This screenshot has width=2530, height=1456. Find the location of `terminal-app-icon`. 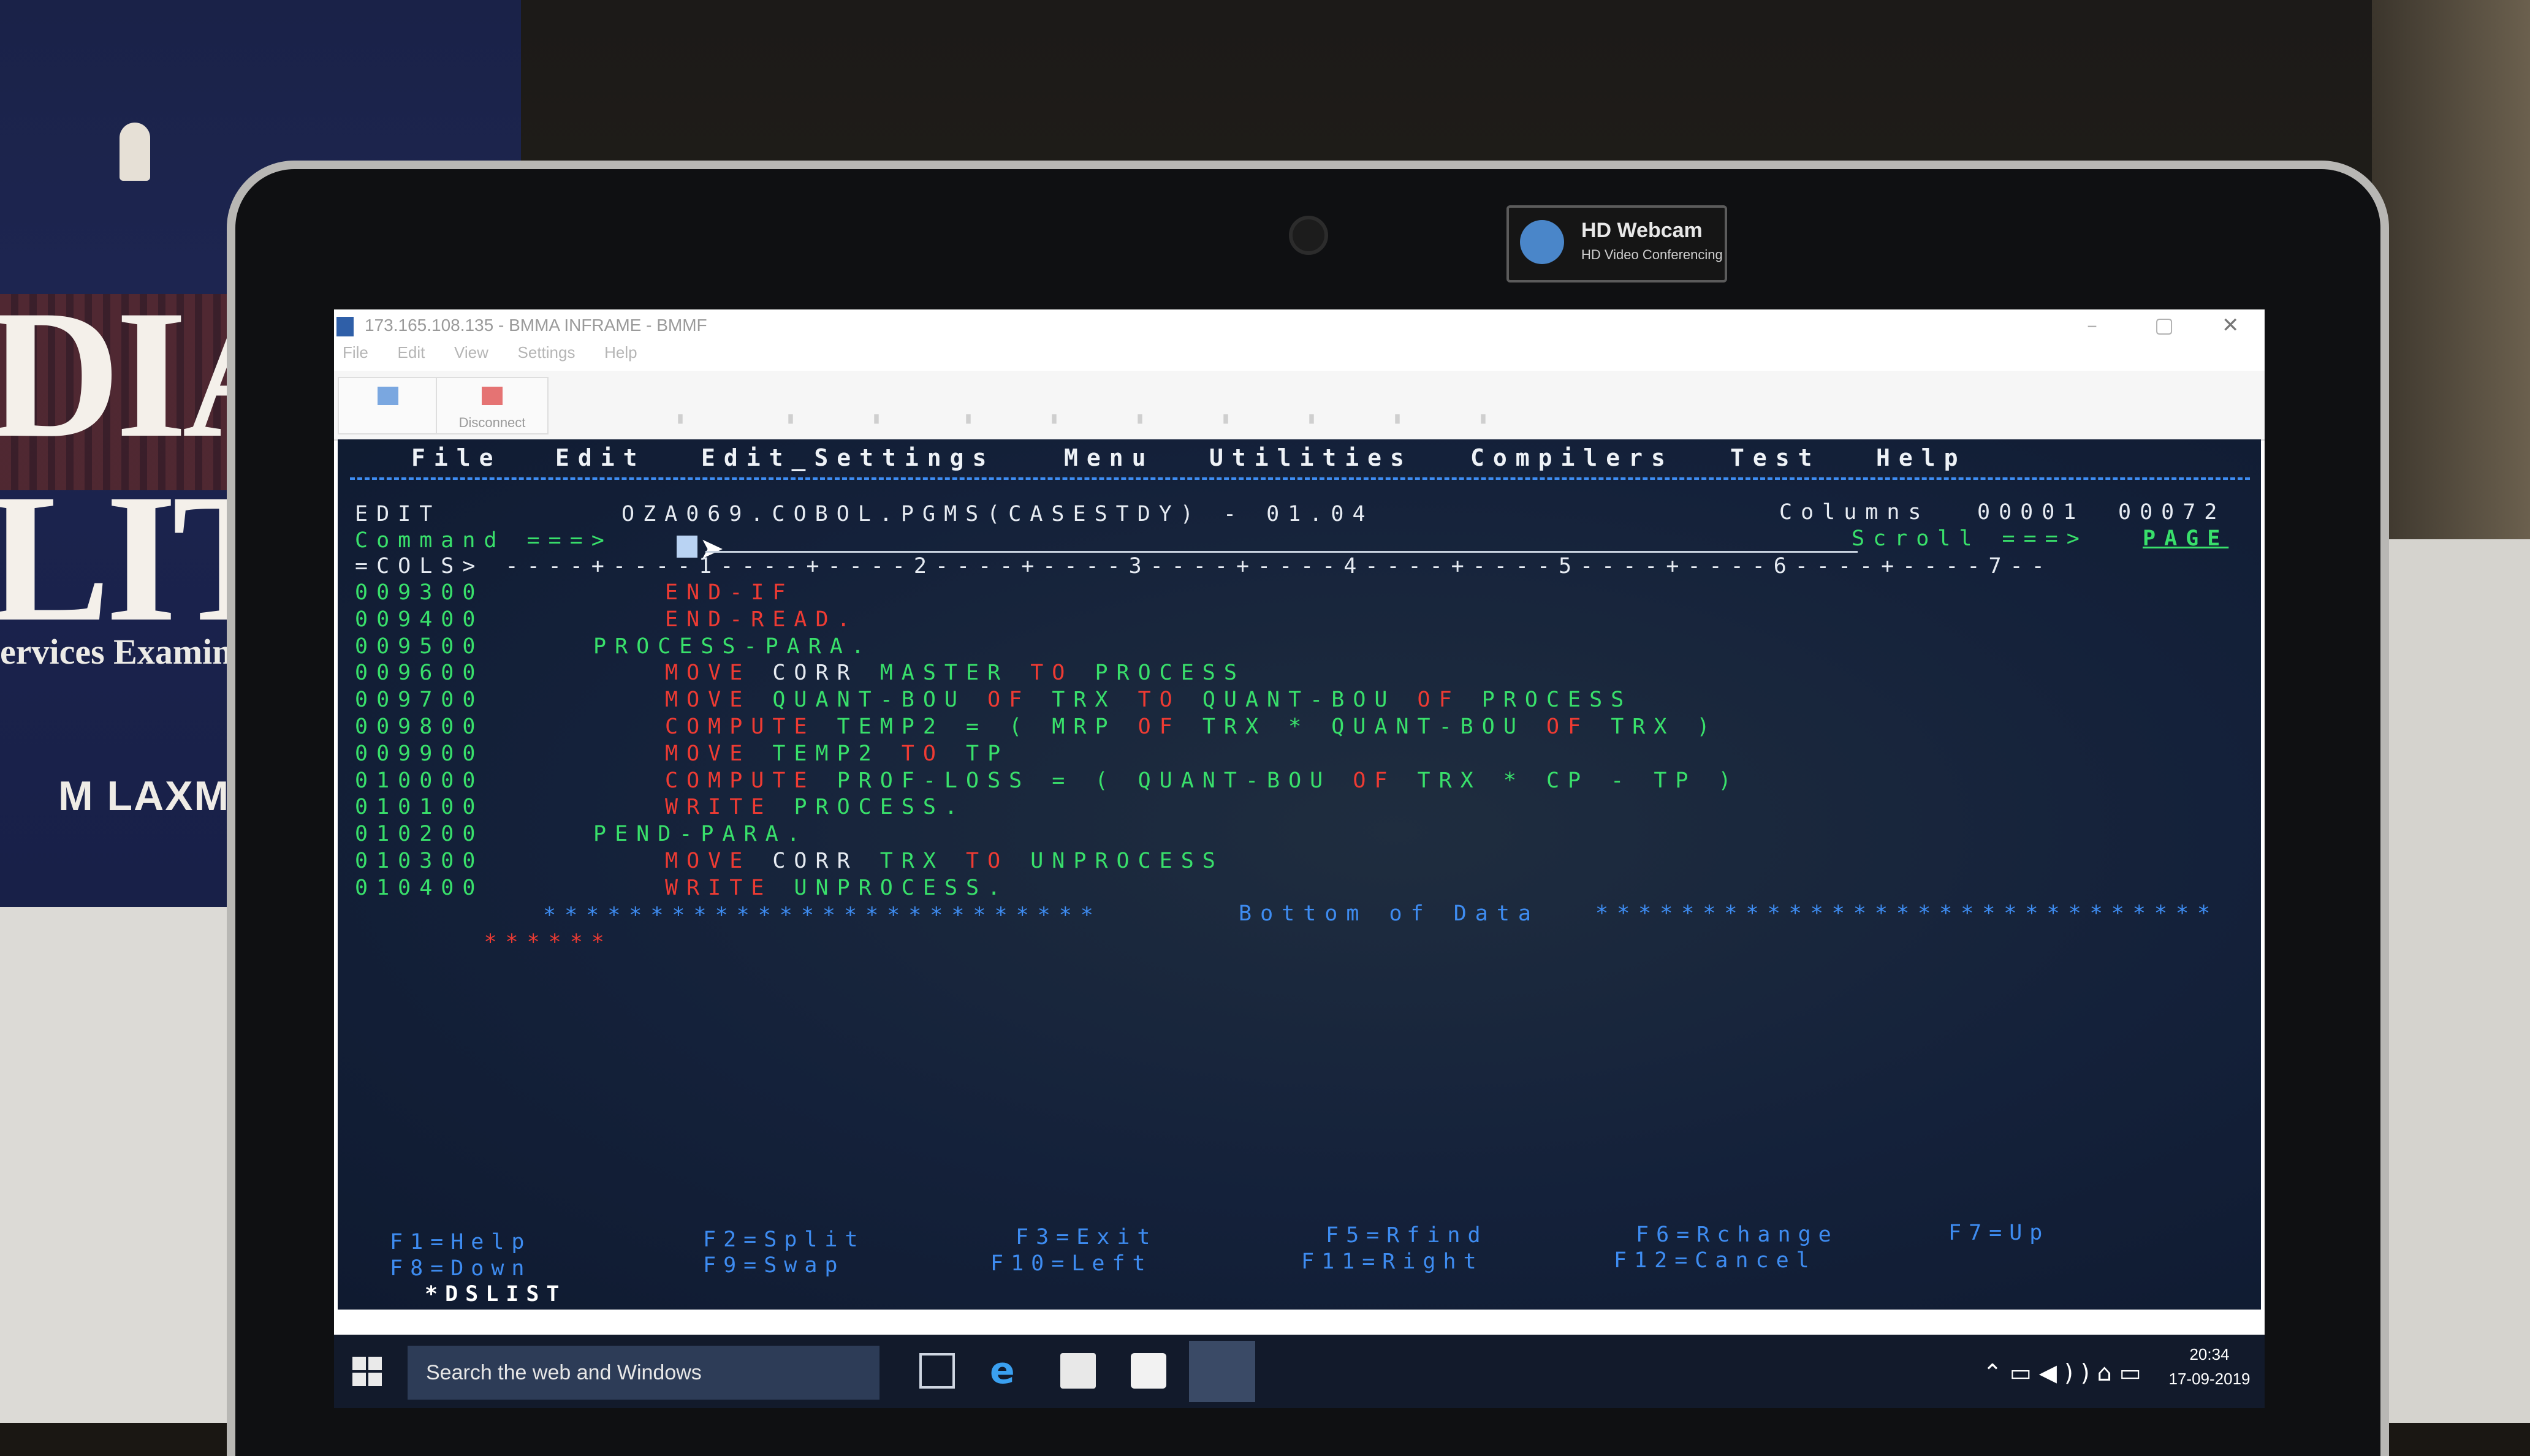

terminal-app-icon is located at coordinates (345, 326).